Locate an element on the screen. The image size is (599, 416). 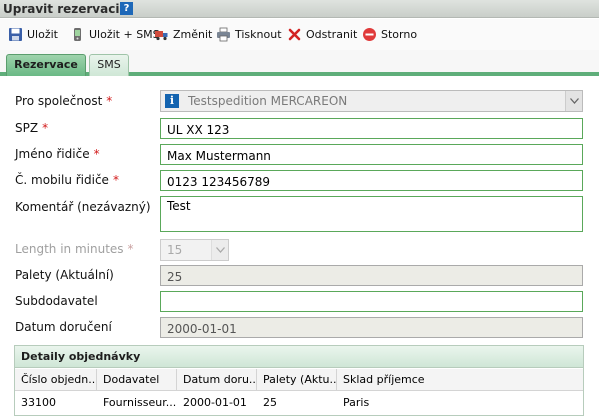
company-value: Testspedition MERCAREON is located at coordinates (268, 101).